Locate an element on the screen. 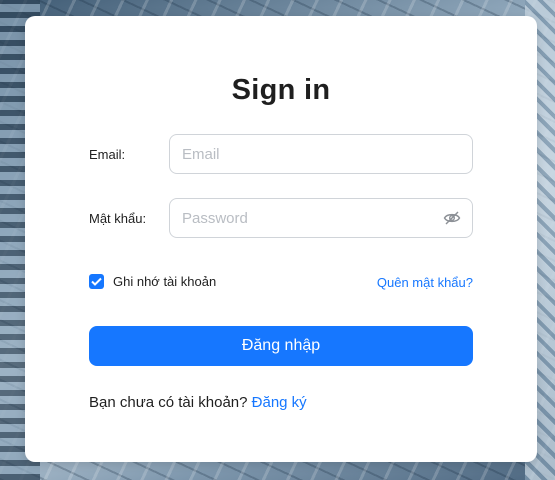 This screenshot has width=555, height=480. remember-me: Ghi nhớ tài khoản is located at coordinates (152, 281).